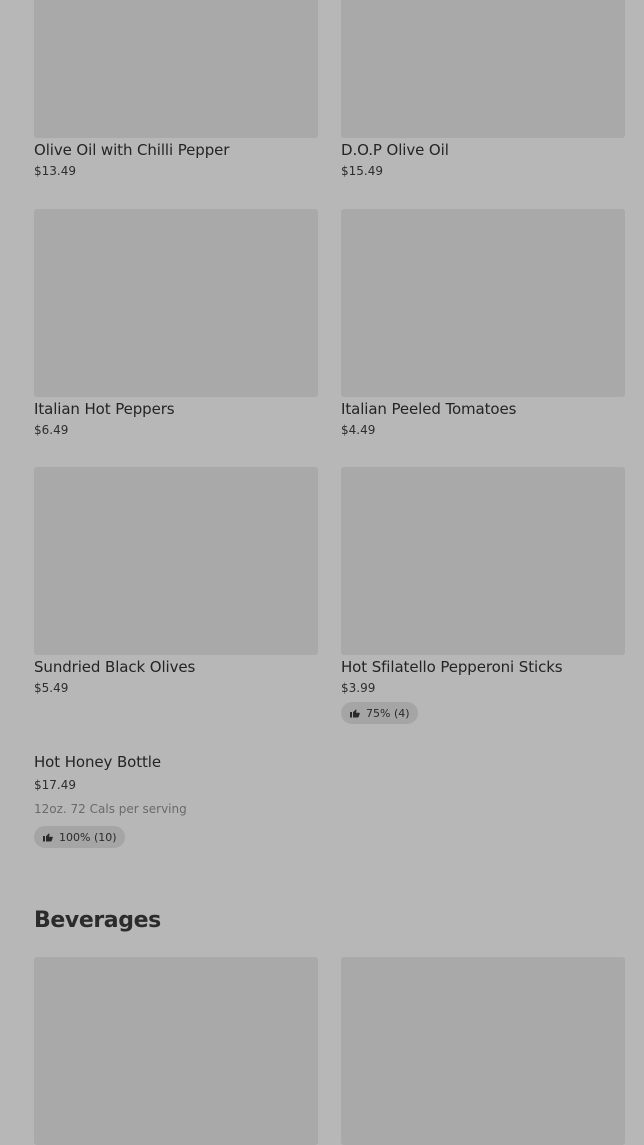 The image size is (644, 1145). Describe the element at coordinates (176, 762) in the screenshot. I see `product-name: Hot Honey Bottle` at that location.